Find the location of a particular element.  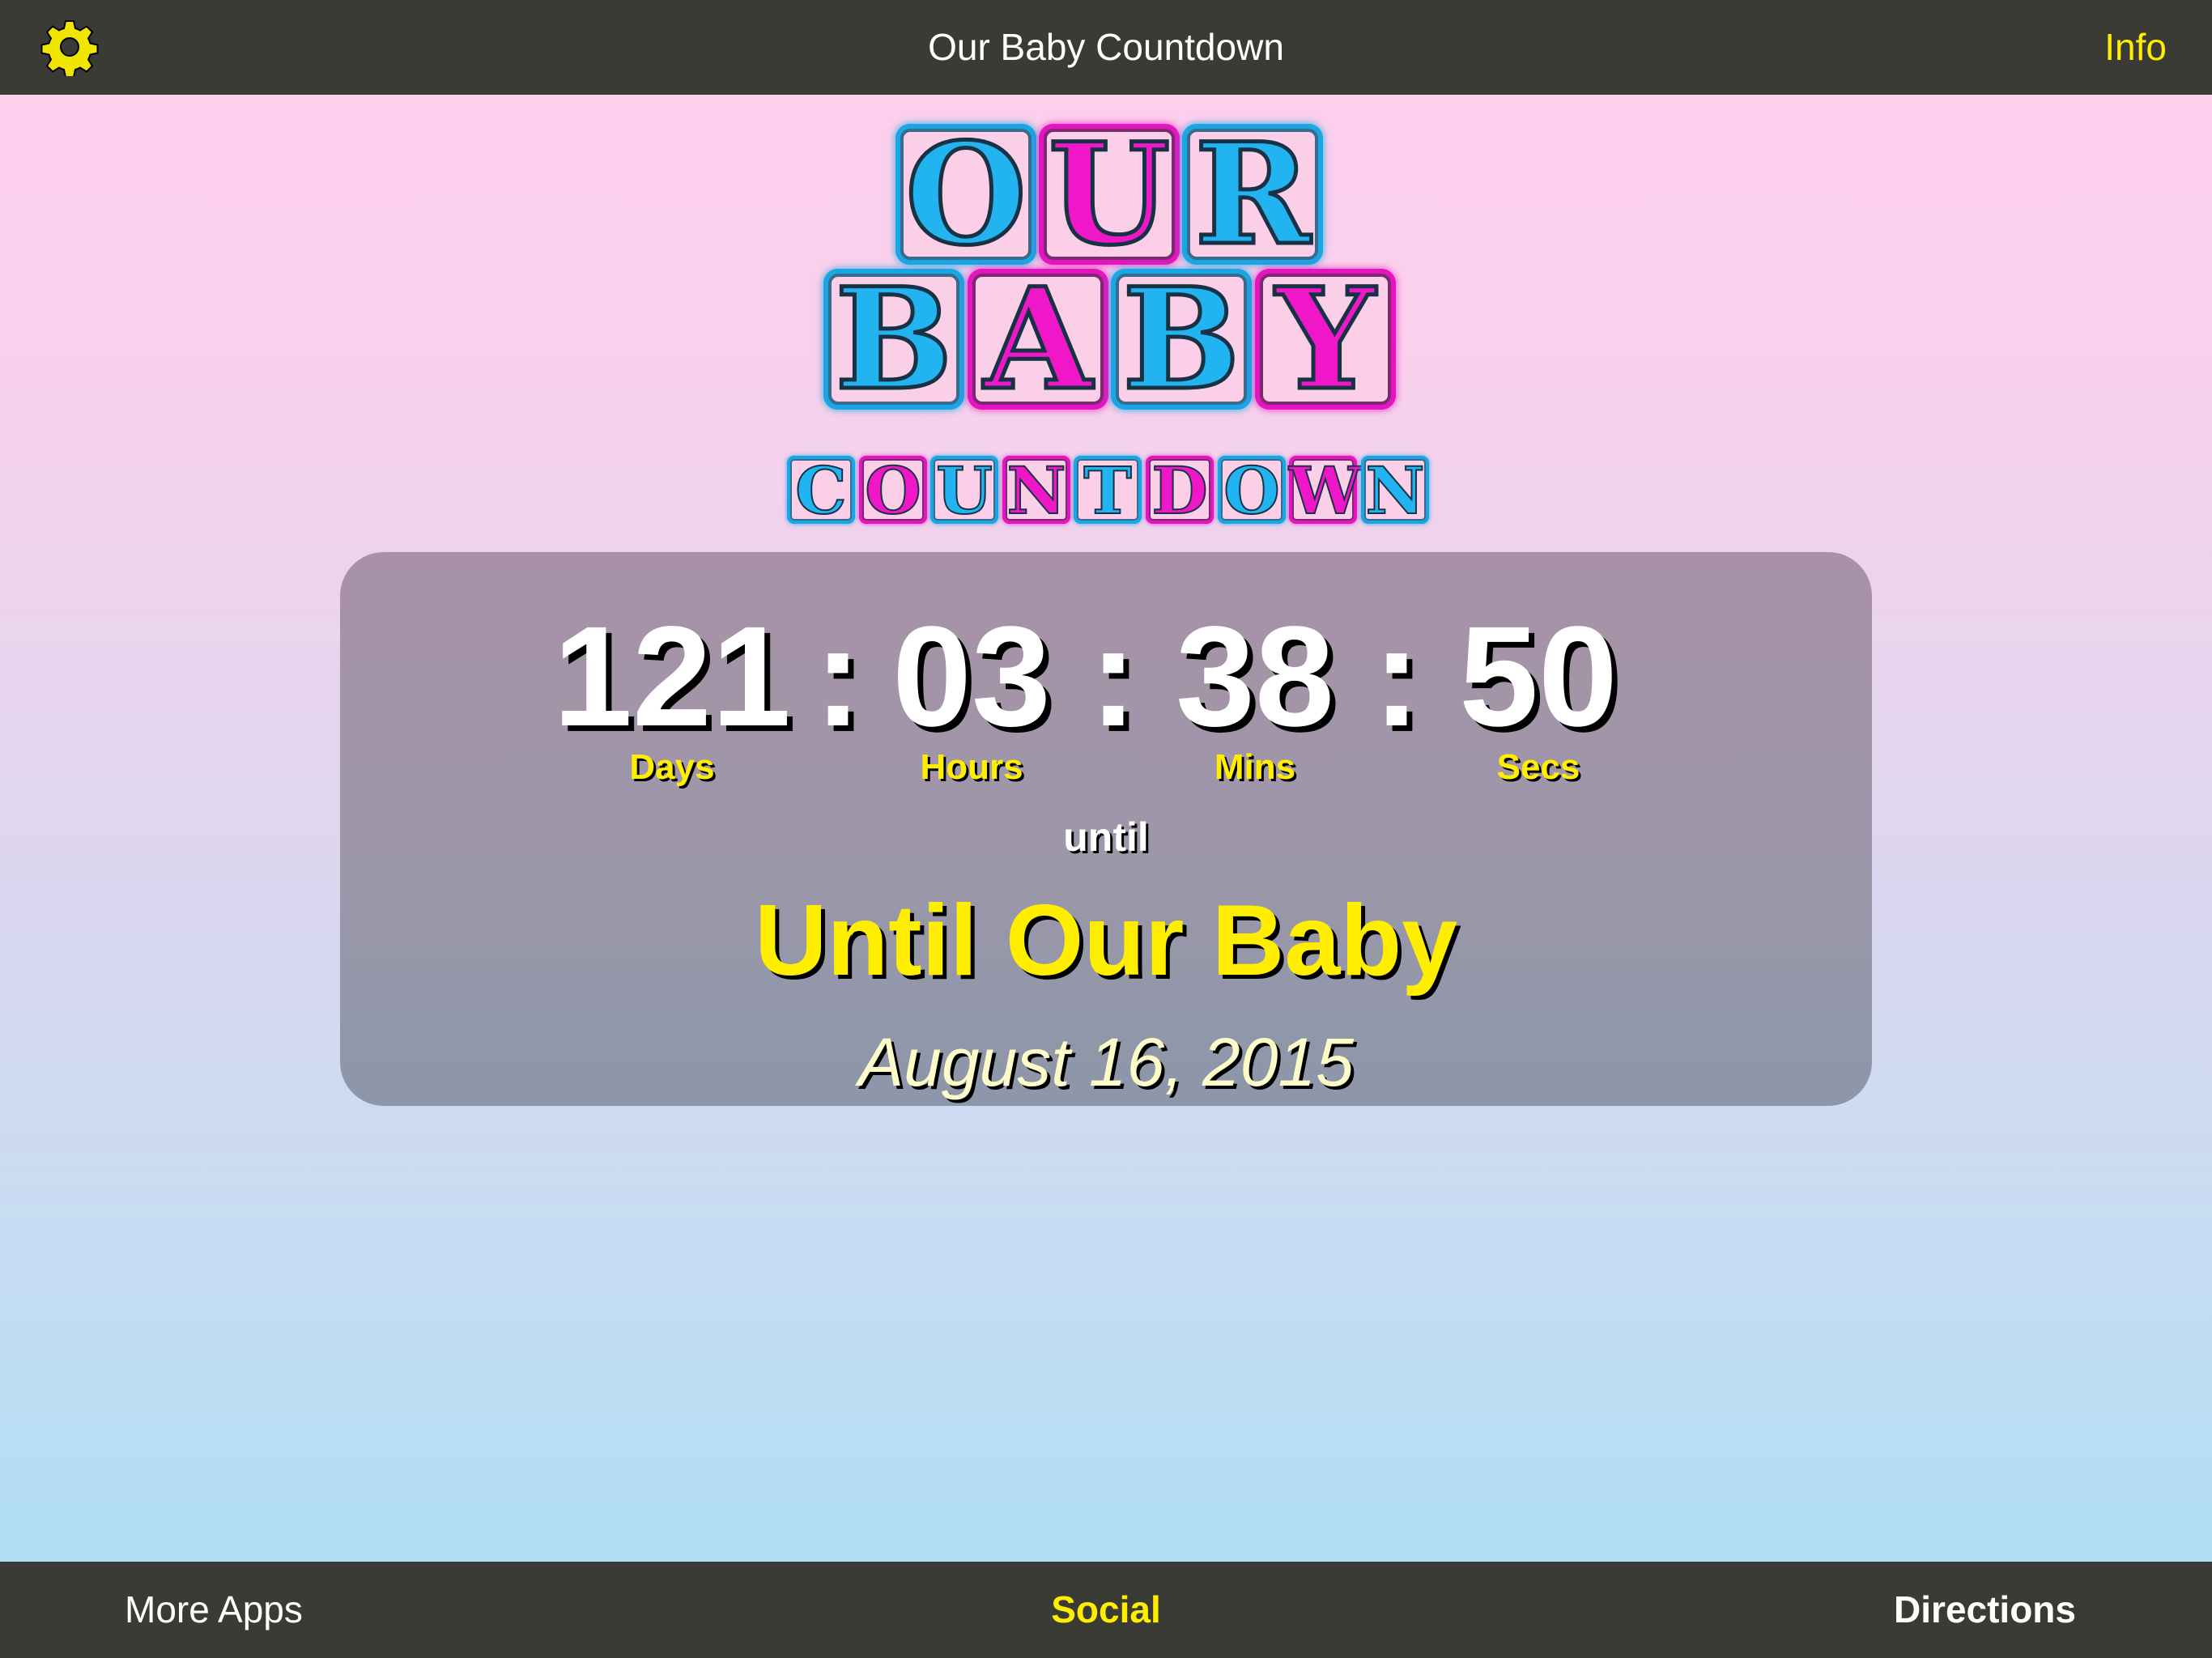

mins-label: Mins is located at coordinates (1255, 767).